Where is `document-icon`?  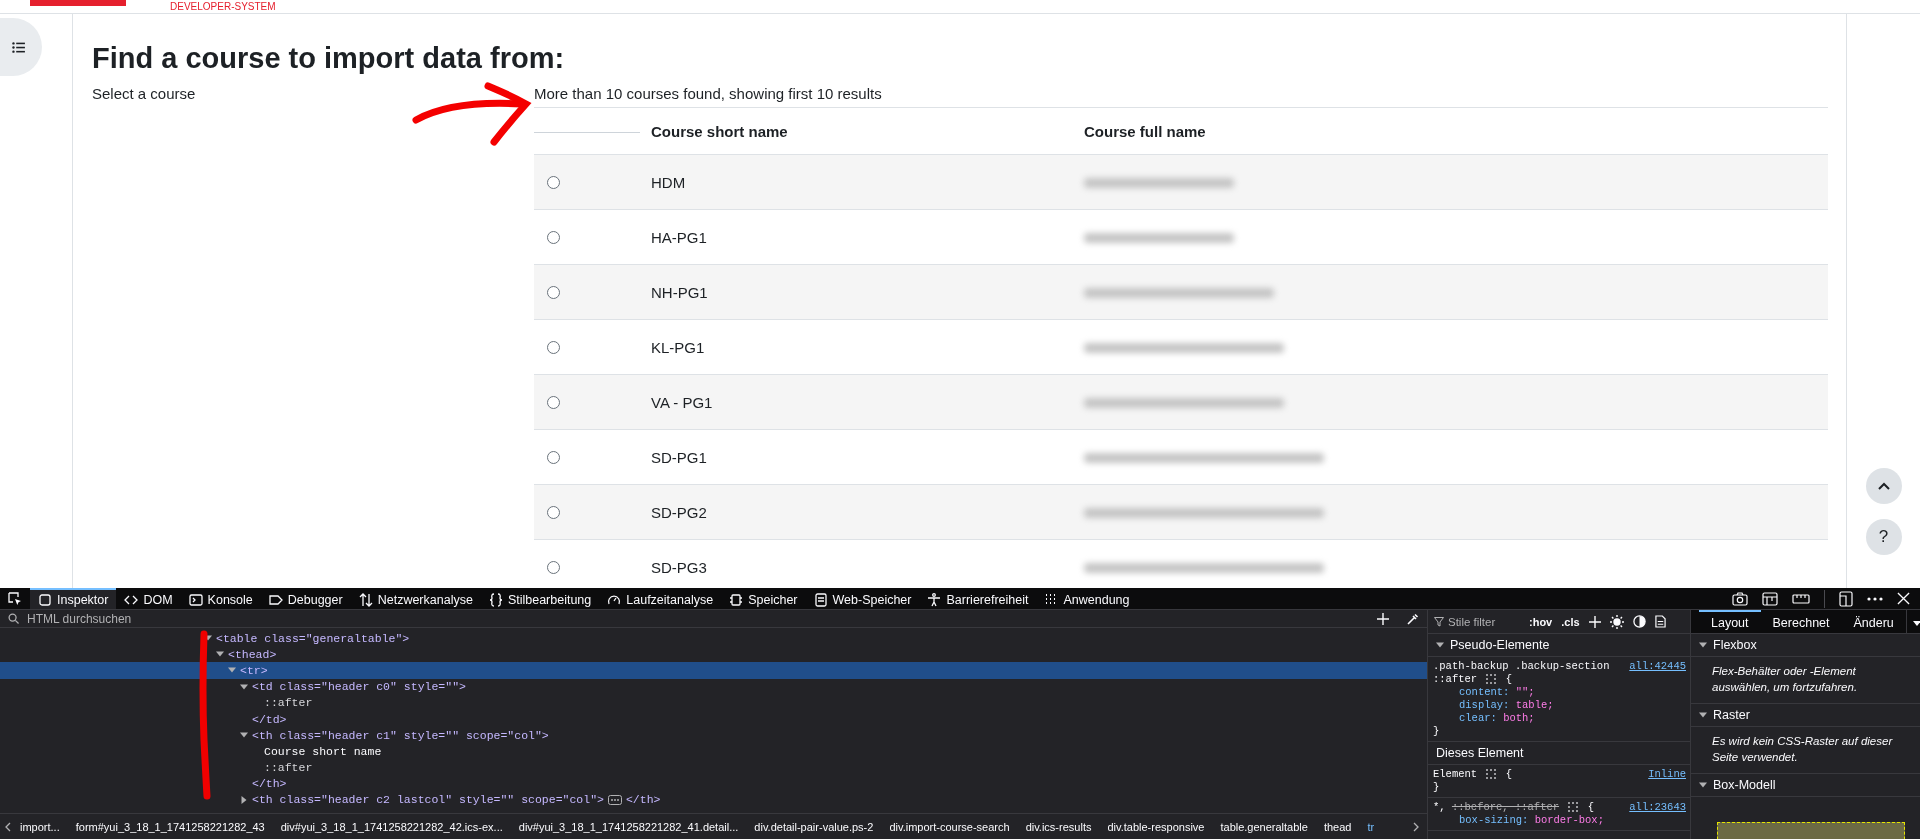 document-icon is located at coordinates (1660, 621).